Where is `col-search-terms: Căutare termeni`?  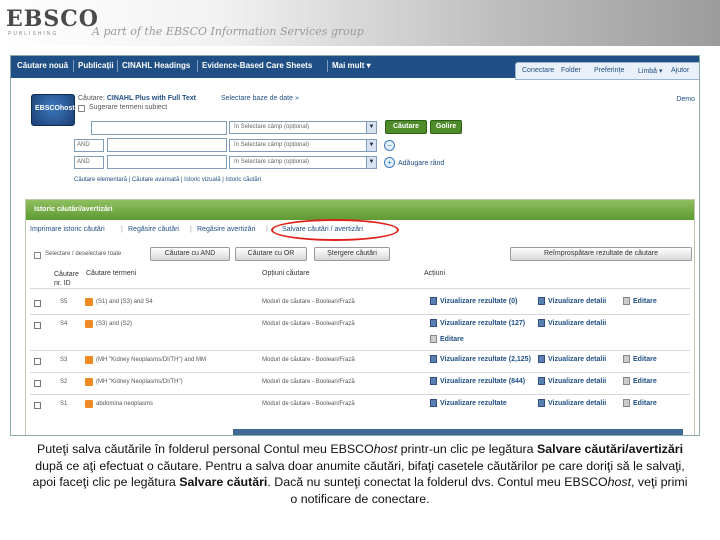 col-search-terms: Căutare termeni is located at coordinates (111, 273).